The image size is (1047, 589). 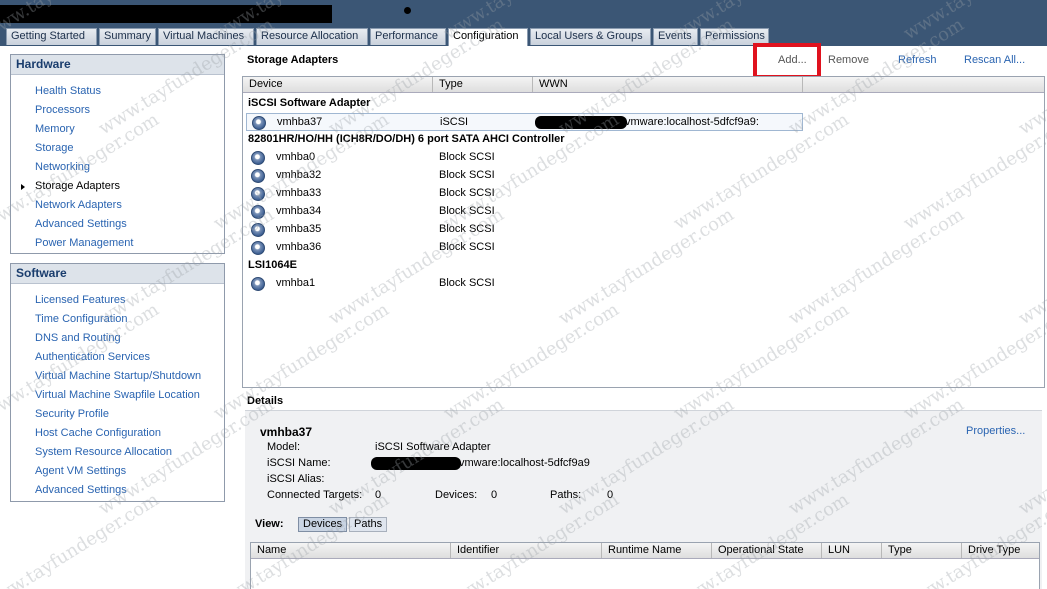 What do you see at coordinates (581, 122) in the screenshot?
I see `redacted-wwn` at bounding box center [581, 122].